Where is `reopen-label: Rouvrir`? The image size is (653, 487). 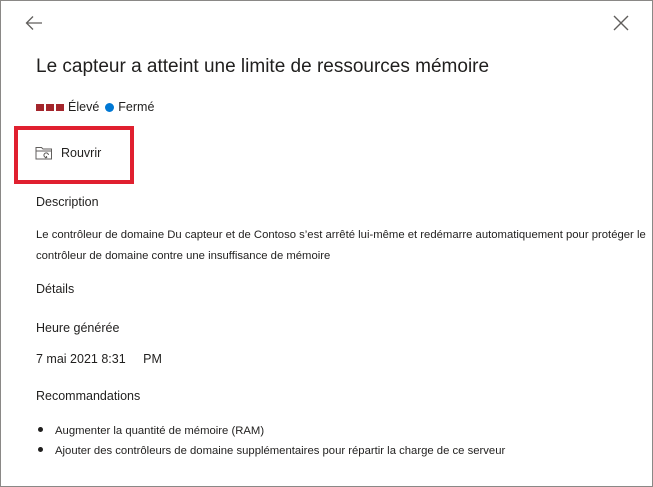 reopen-label: Rouvrir is located at coordinates (81, 153).